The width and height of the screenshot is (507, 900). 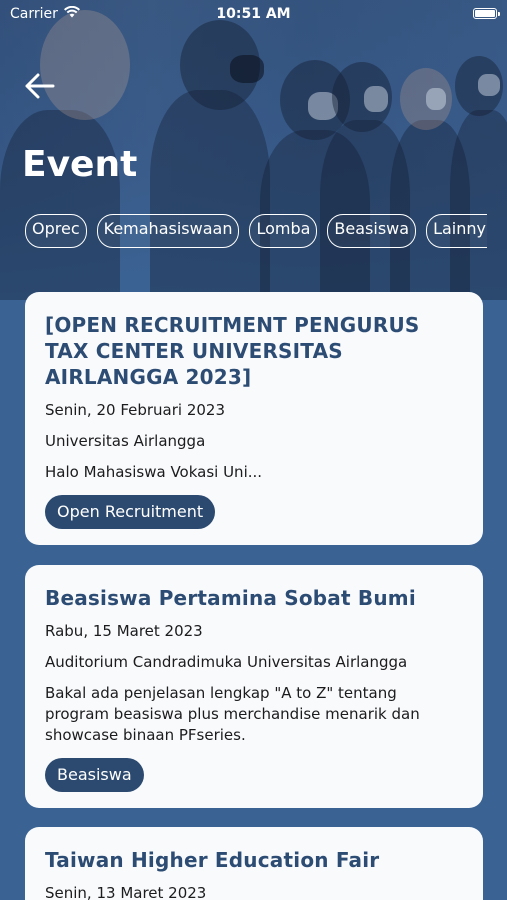 I want to click on back-button, so click(x=40, y=88).